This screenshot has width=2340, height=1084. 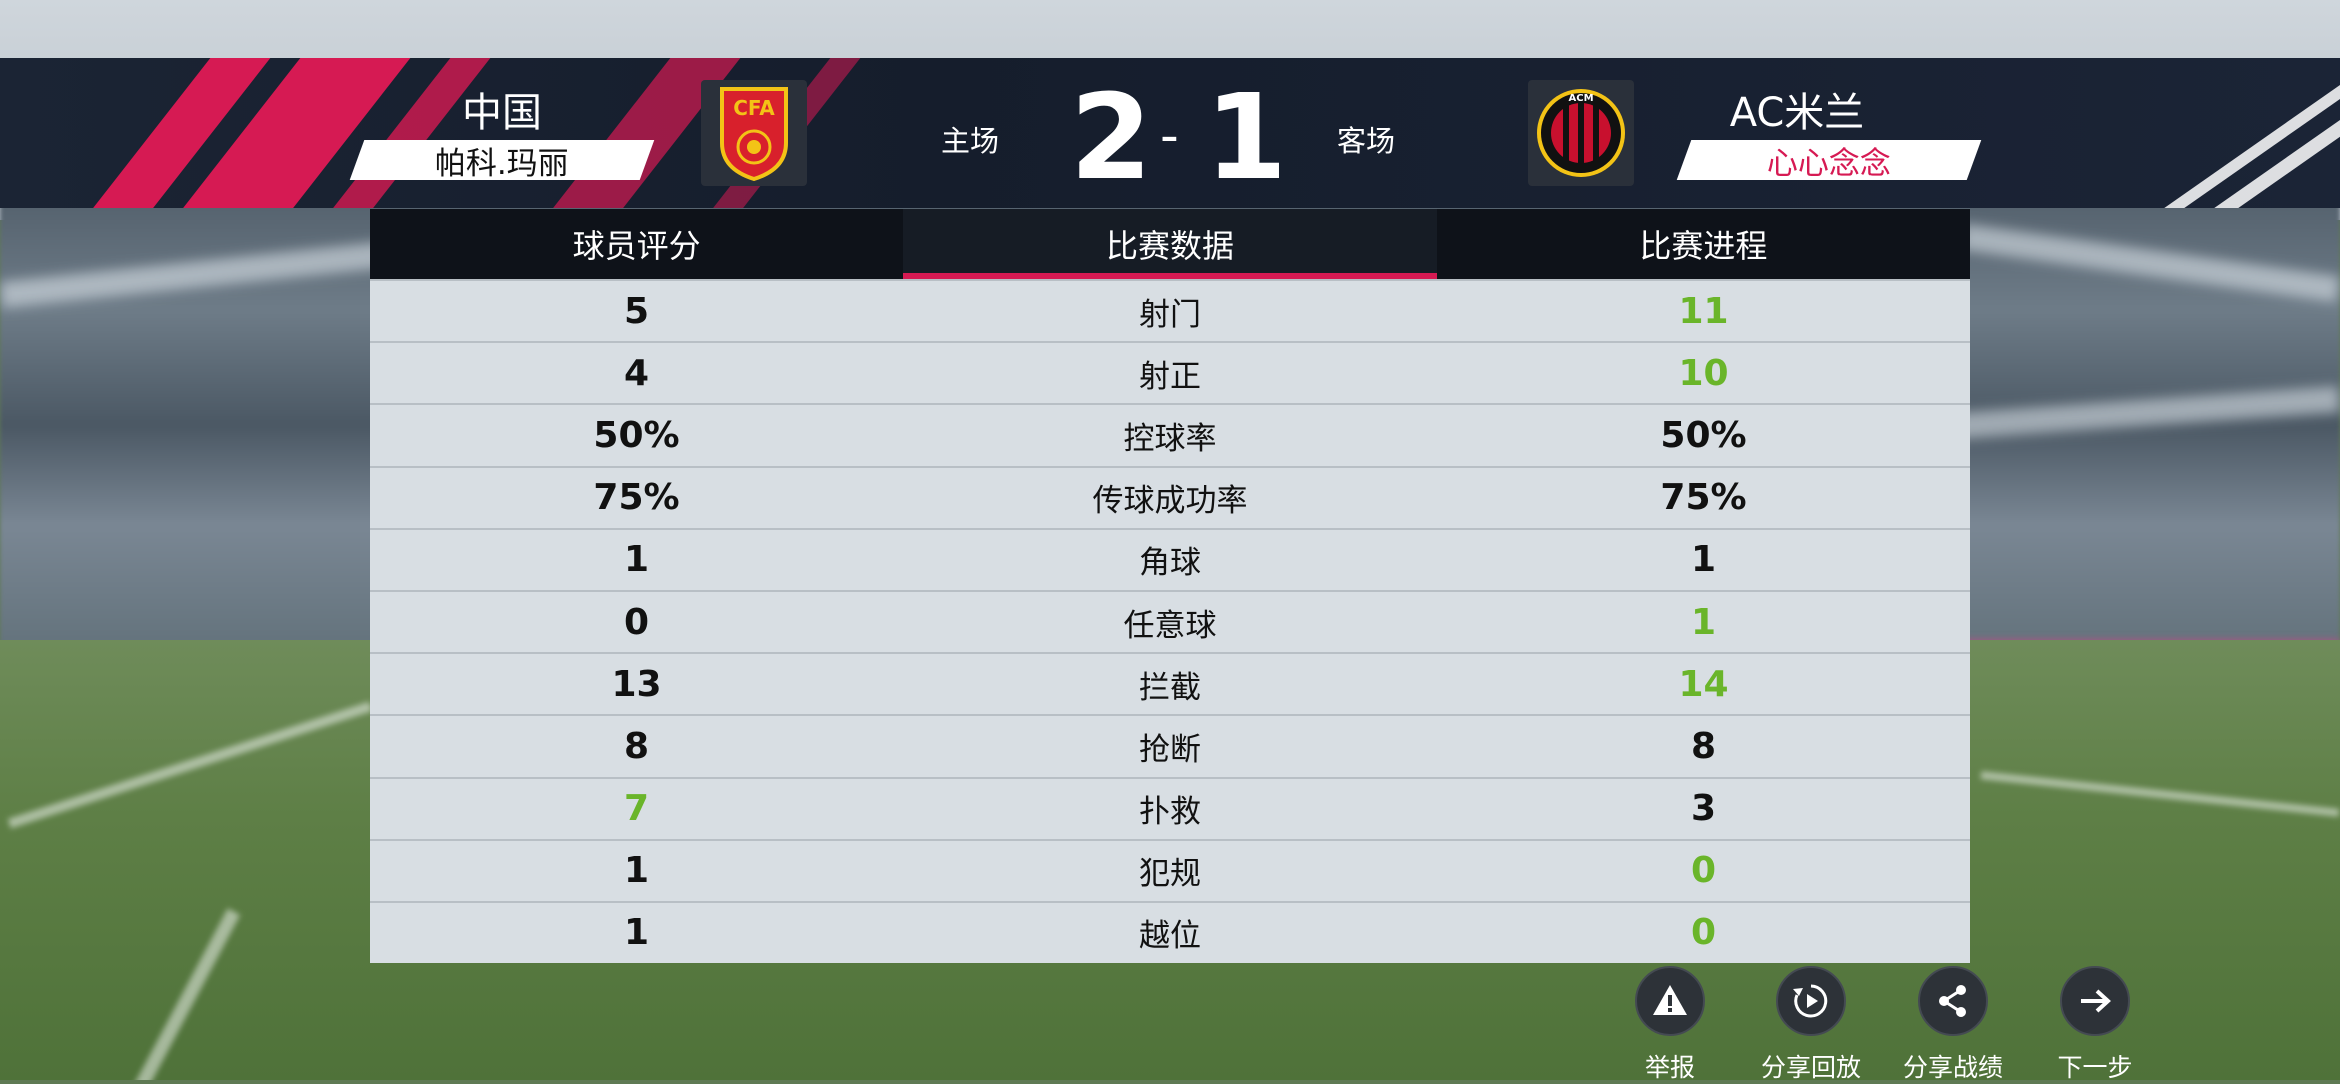 I want to click on stat-row: 5 射门 11, so click(x=1170, y=310).